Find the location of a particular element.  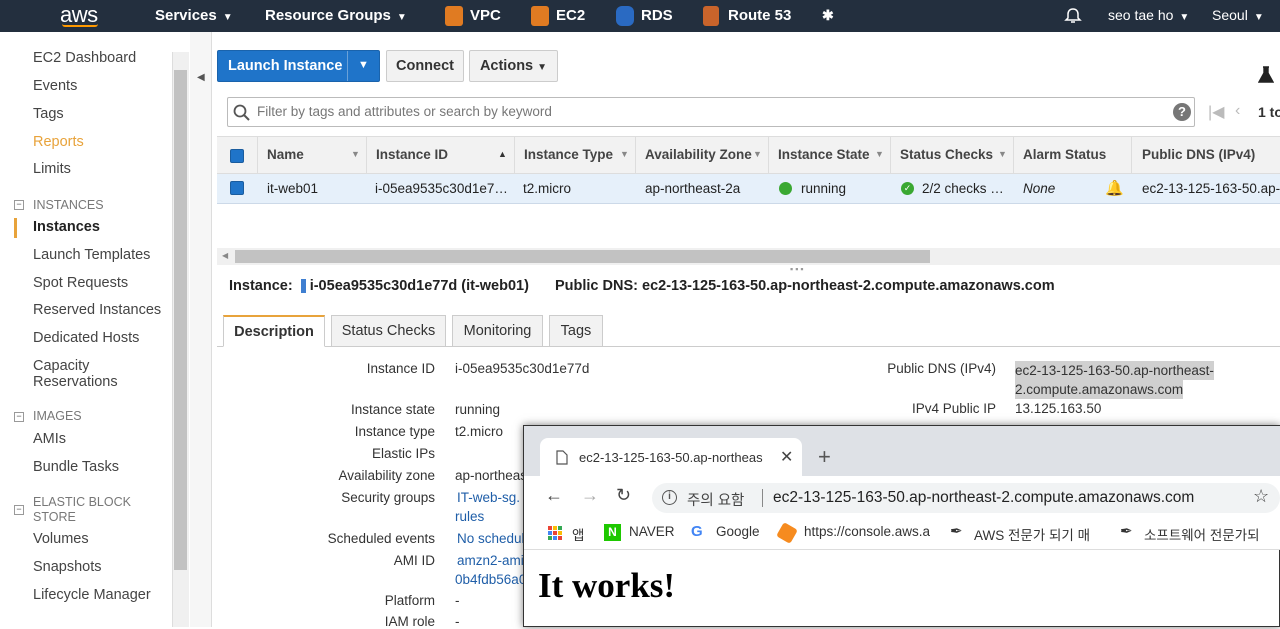

column-header-availability-zone: Availability Zone is located at coordinates (698, 154).